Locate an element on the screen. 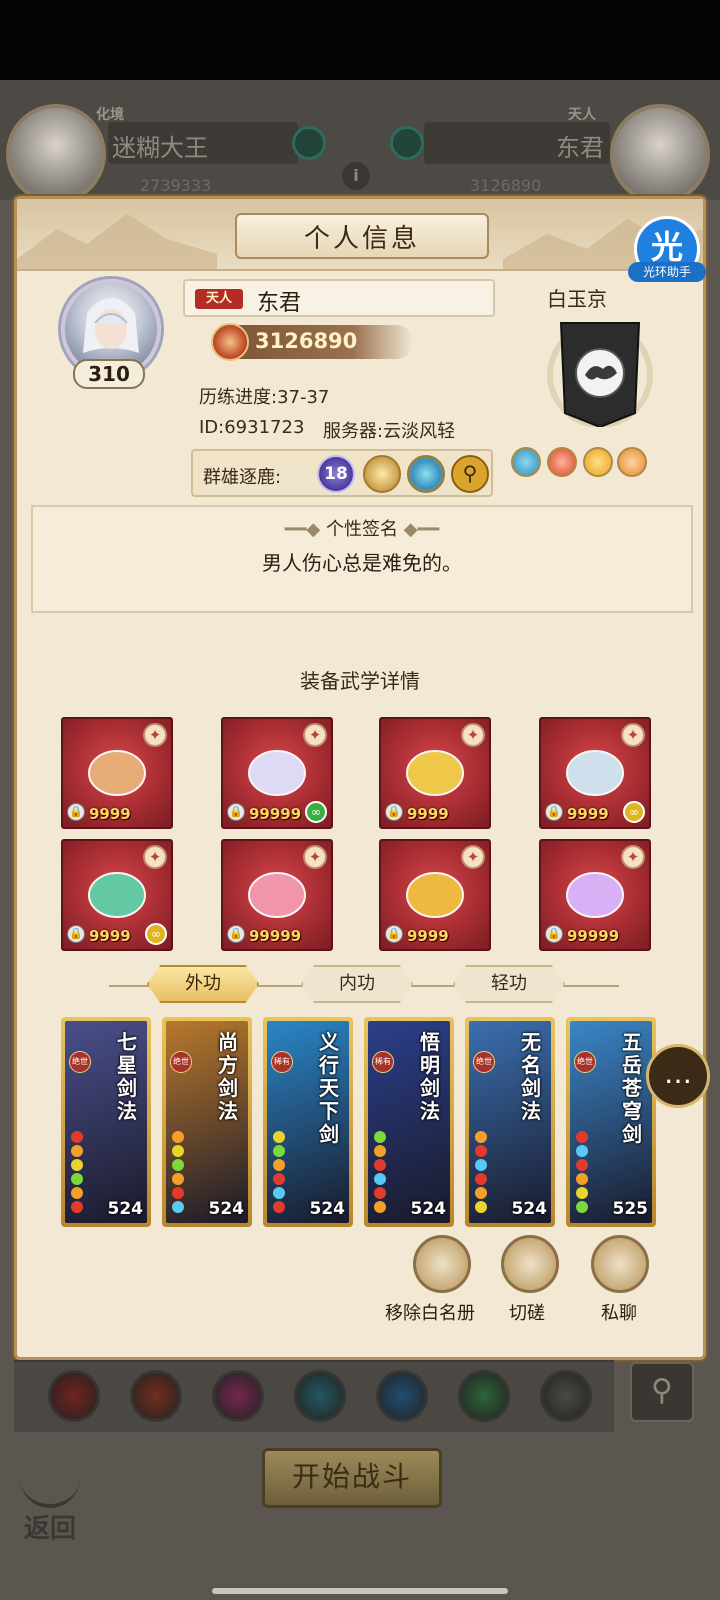 The image size is (720, 1600). skill-name: 七星剑法 is located at coordinates (127, 1076).